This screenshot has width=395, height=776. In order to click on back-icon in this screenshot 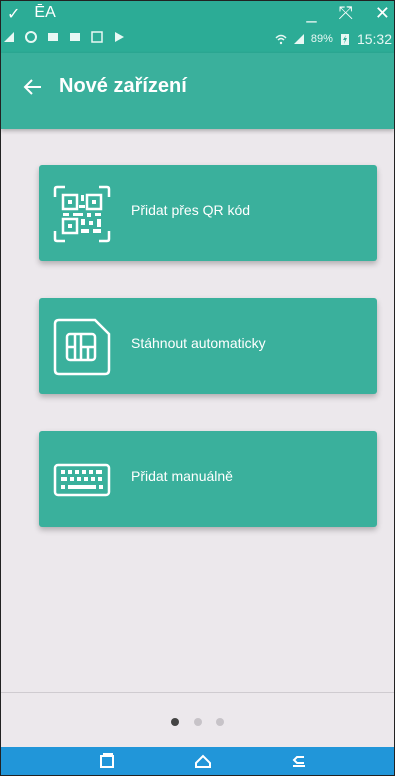, I will do `click(299, 761)`.